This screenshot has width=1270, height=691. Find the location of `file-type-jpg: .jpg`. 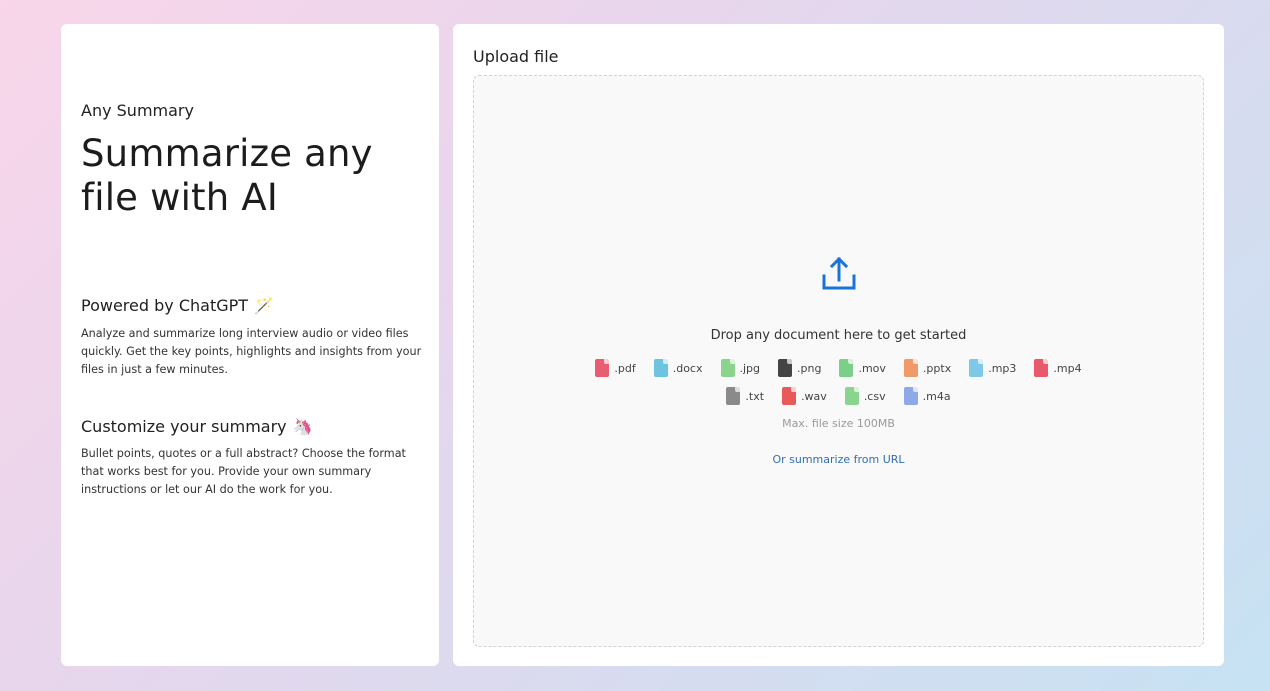

file-type-jpg: .jpg is located at coordinates (740, 368).